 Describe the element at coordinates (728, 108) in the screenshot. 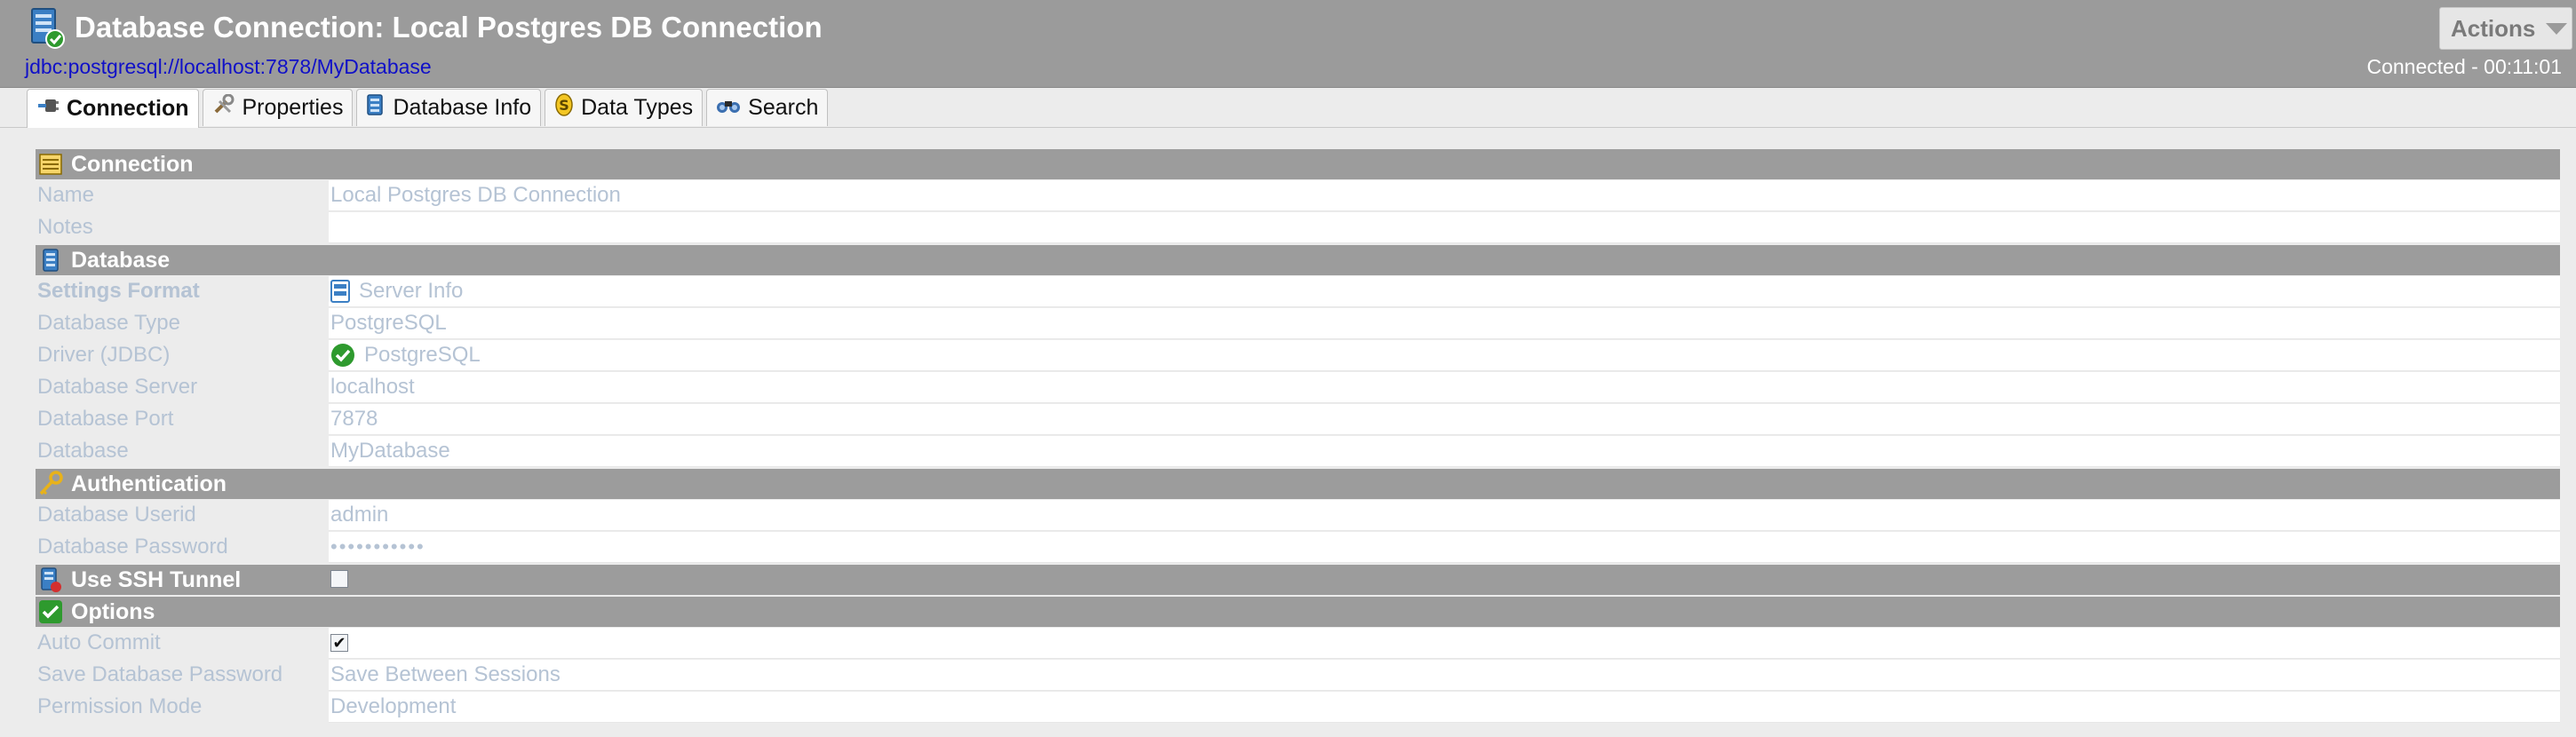

I see `binoculars-icon` at that location.